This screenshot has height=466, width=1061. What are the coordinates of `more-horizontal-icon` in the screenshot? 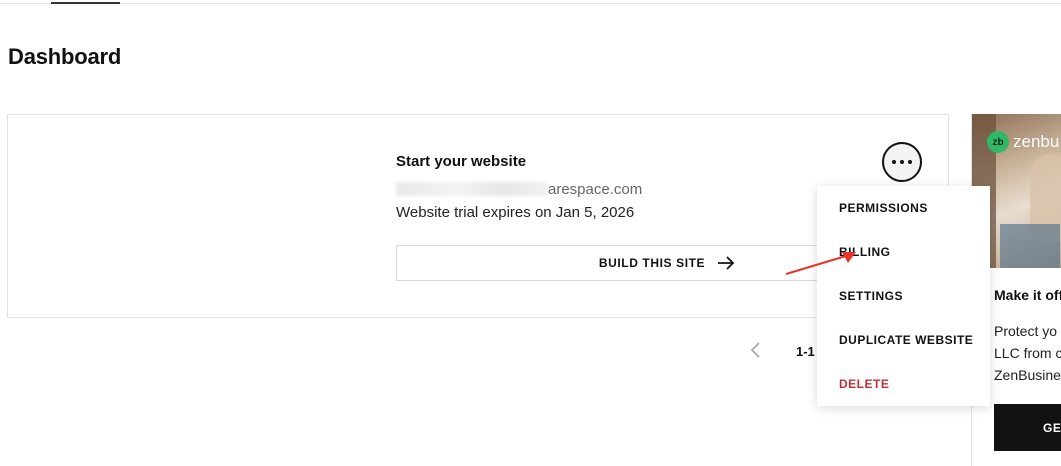 It's located at (894, 162).